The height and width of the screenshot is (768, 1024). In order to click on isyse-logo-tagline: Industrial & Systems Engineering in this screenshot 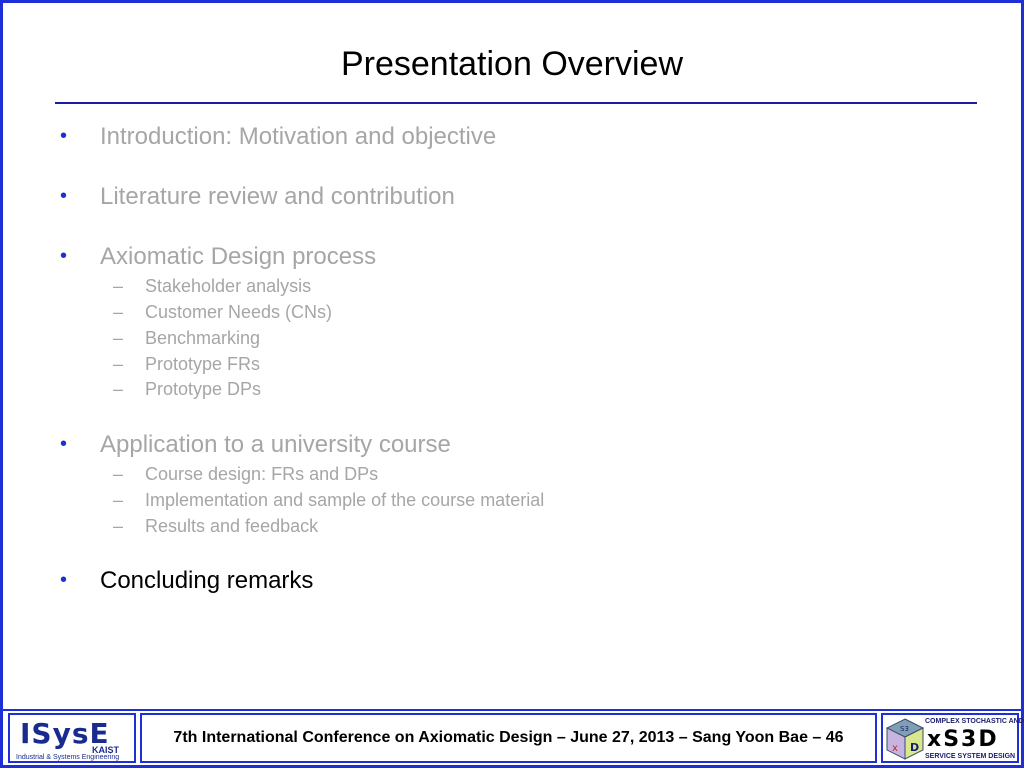, I will do `click(68, 757)`.